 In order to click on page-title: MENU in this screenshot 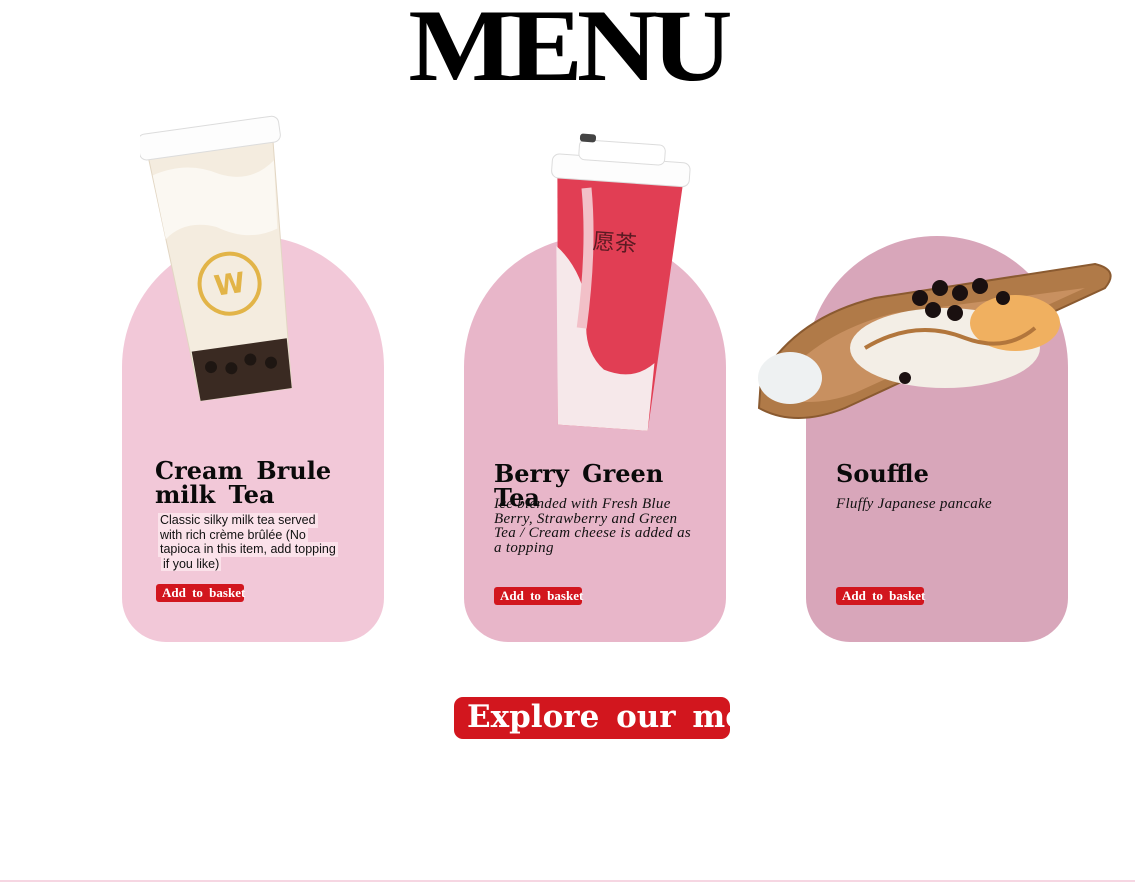, I will do `click(570, 52)`.